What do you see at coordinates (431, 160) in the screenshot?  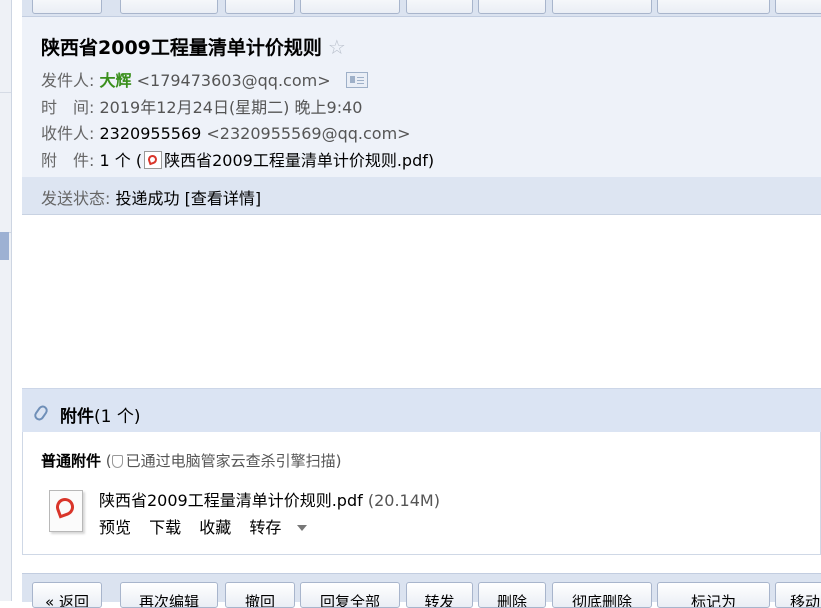 I see `attachment-close-paren: )` at bounding box center [431, 160].